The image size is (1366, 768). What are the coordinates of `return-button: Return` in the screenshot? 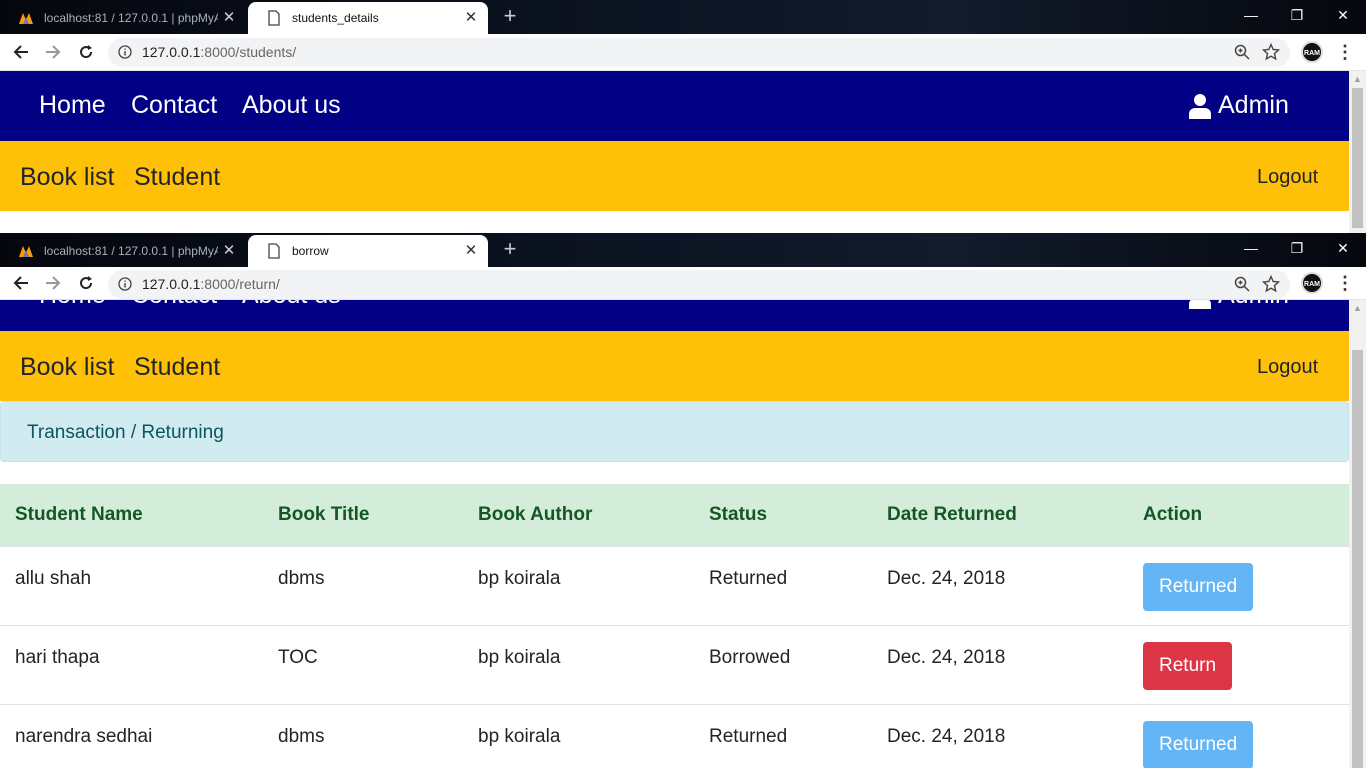 It's located at (1188, 665).